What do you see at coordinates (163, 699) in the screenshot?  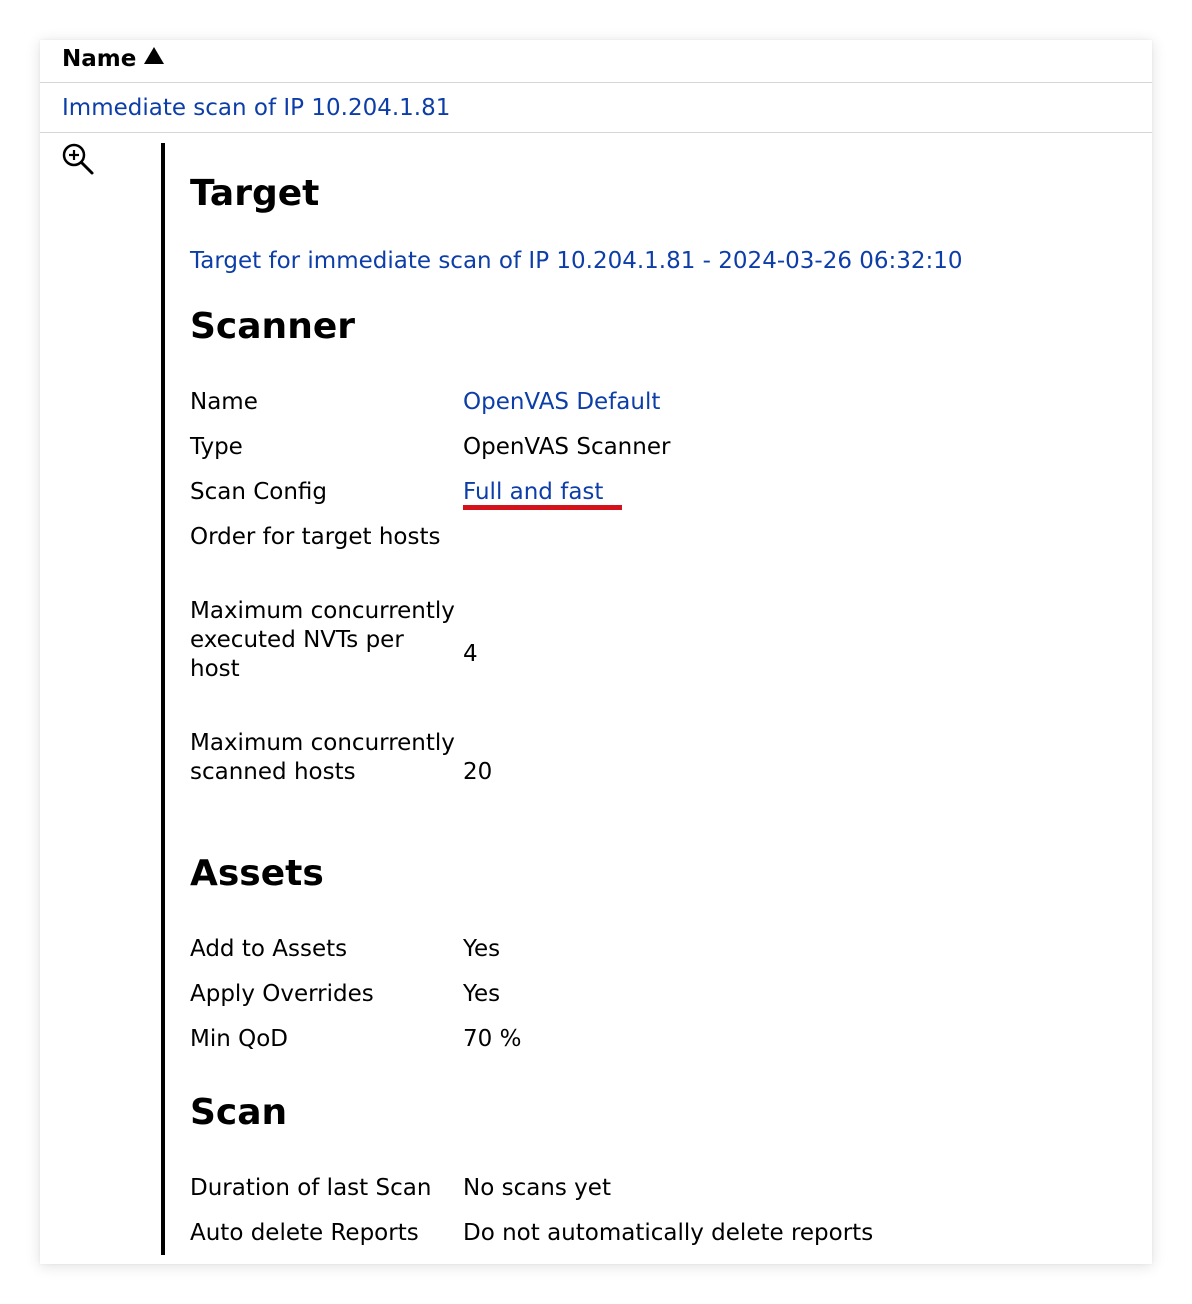 I see `details-divider` at bounding box center [163, 699].